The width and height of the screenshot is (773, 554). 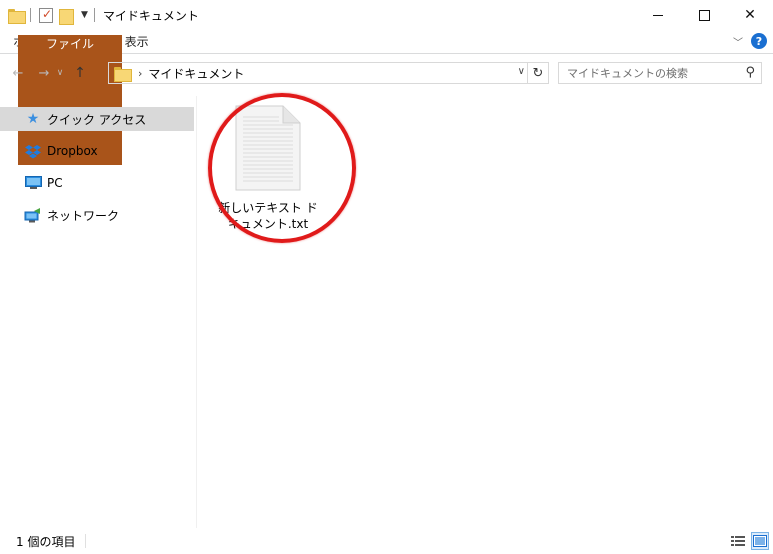 I want to click on back-button: ←, so click(x=18, y=73).